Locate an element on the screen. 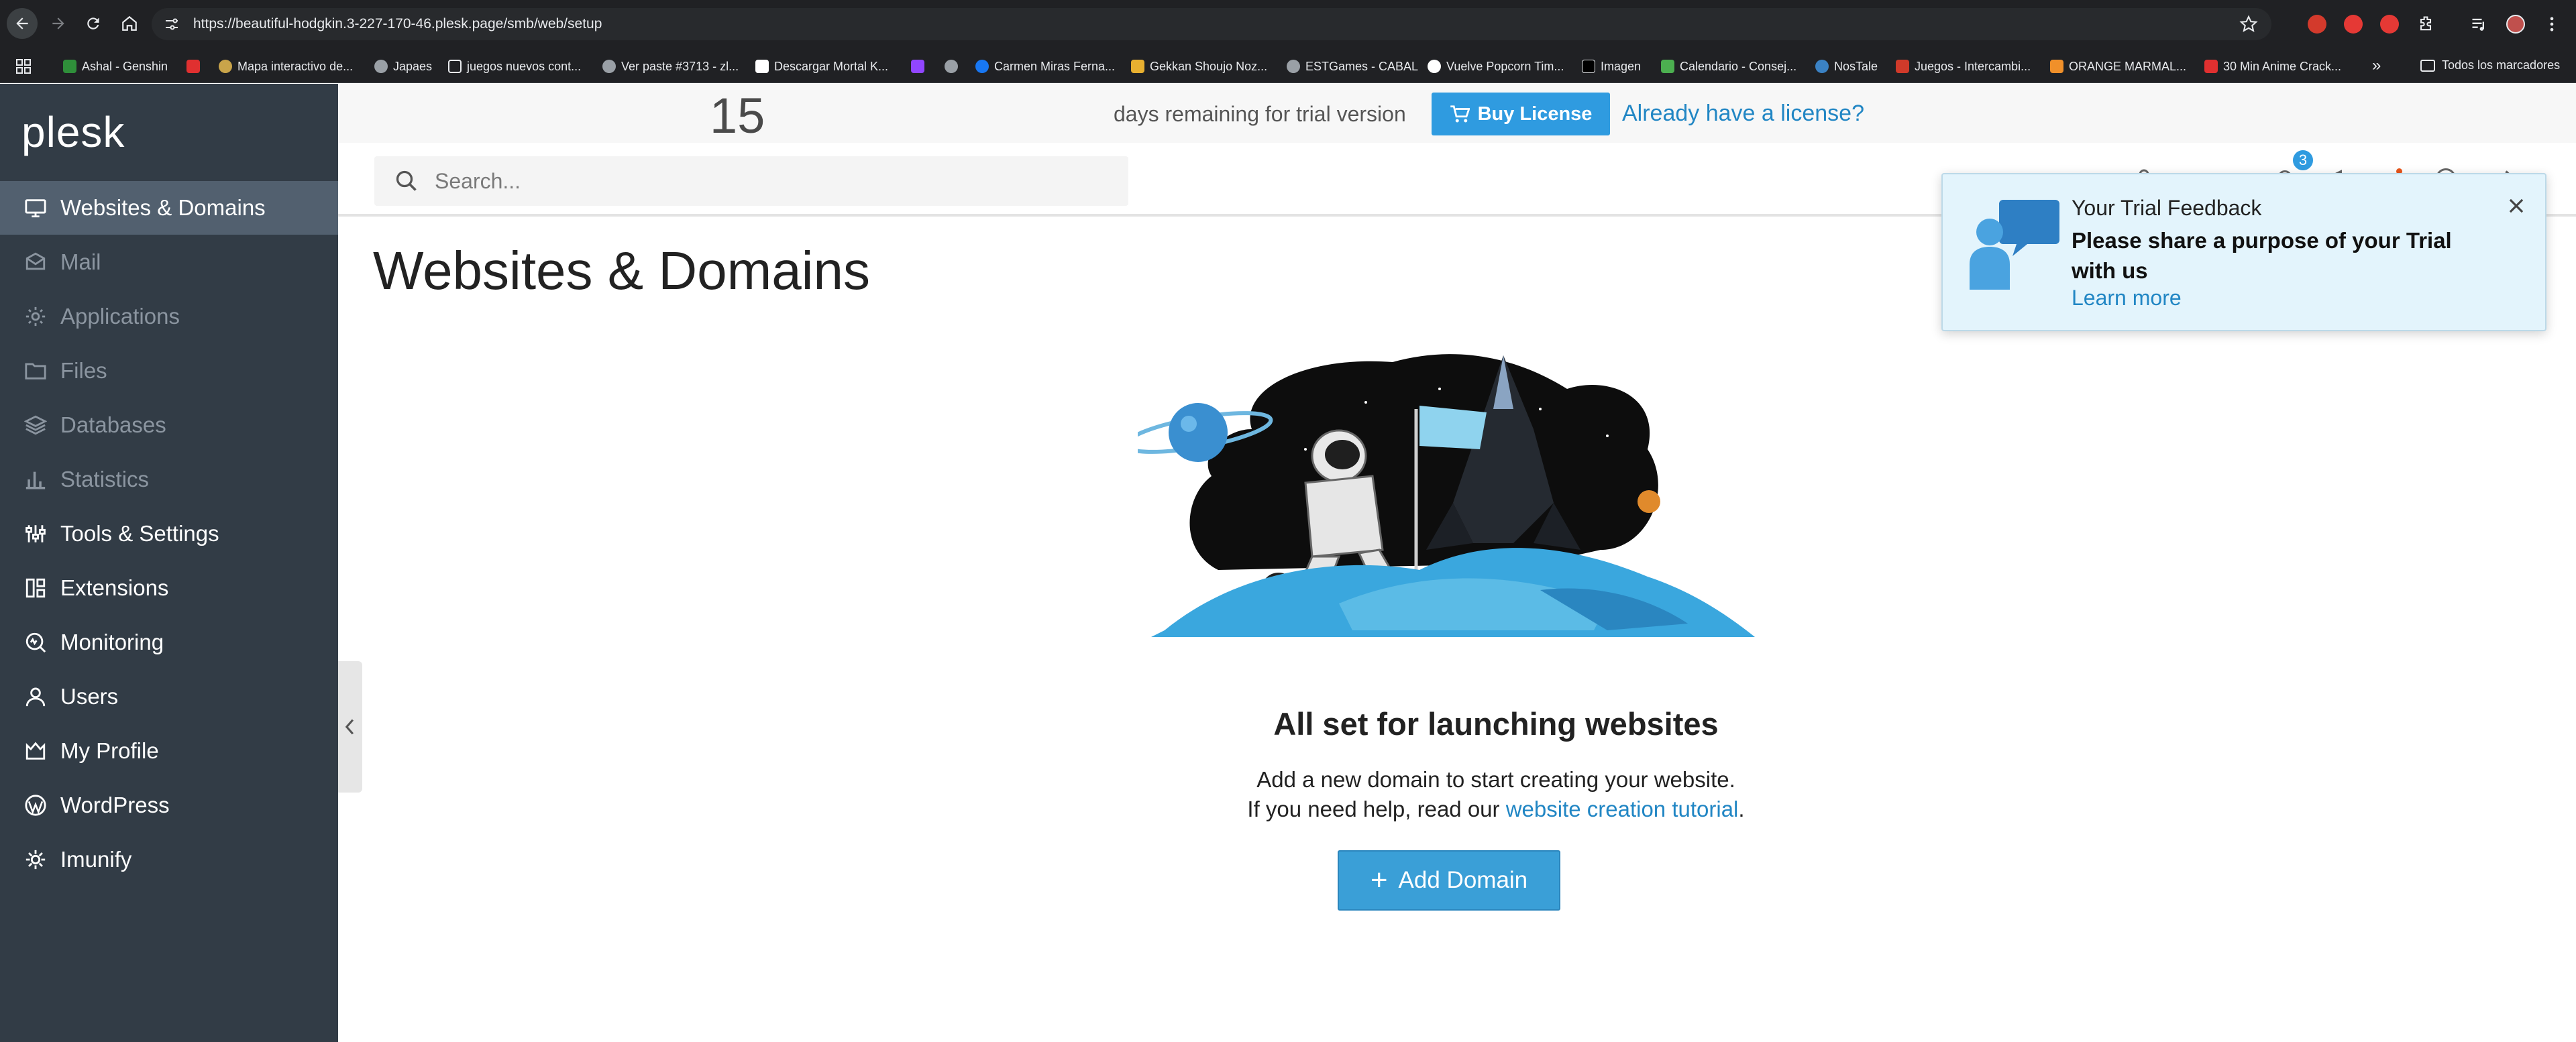 The image size is (2576, 1042). sliders-icon is located at coordinates (35, 533).